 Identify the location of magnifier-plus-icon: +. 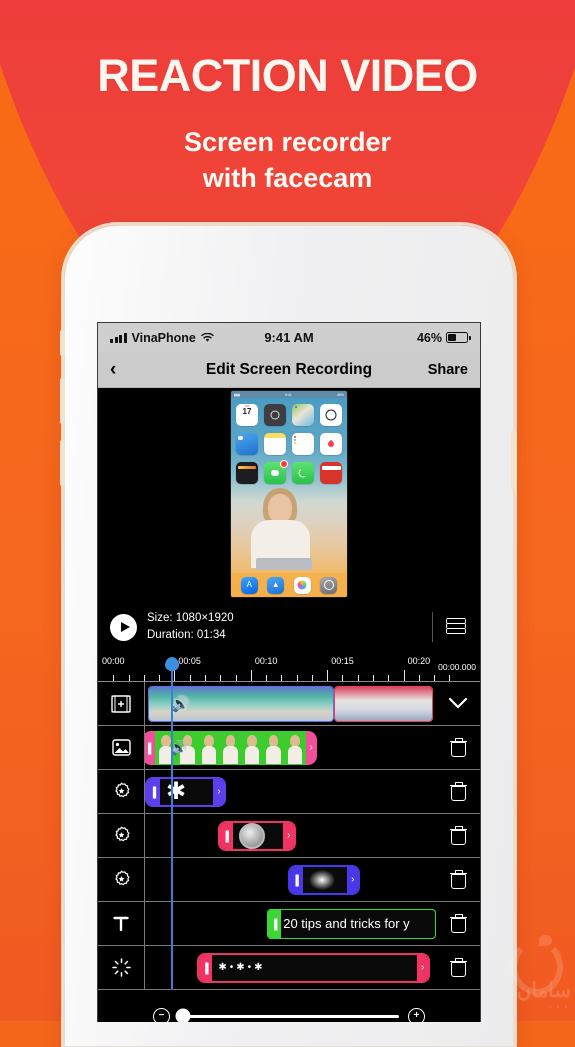
(416, 1014).